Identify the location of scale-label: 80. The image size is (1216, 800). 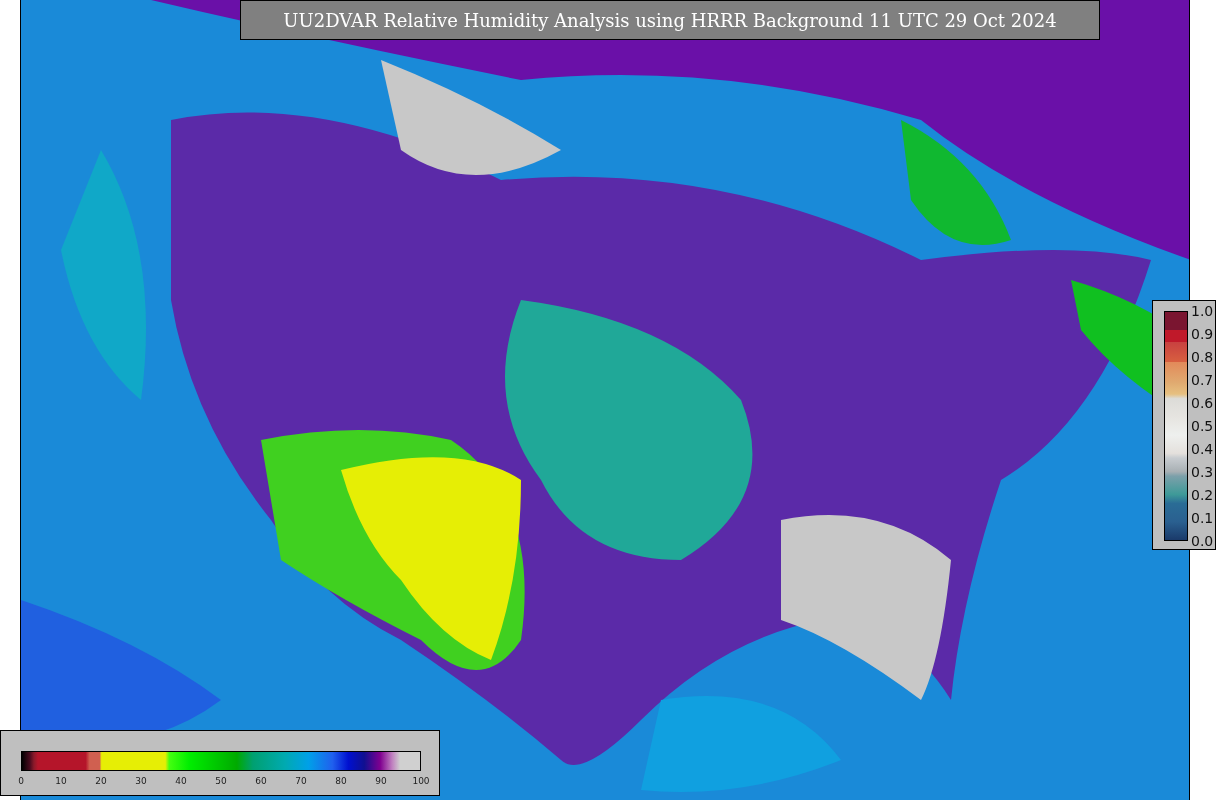
(341, 781).